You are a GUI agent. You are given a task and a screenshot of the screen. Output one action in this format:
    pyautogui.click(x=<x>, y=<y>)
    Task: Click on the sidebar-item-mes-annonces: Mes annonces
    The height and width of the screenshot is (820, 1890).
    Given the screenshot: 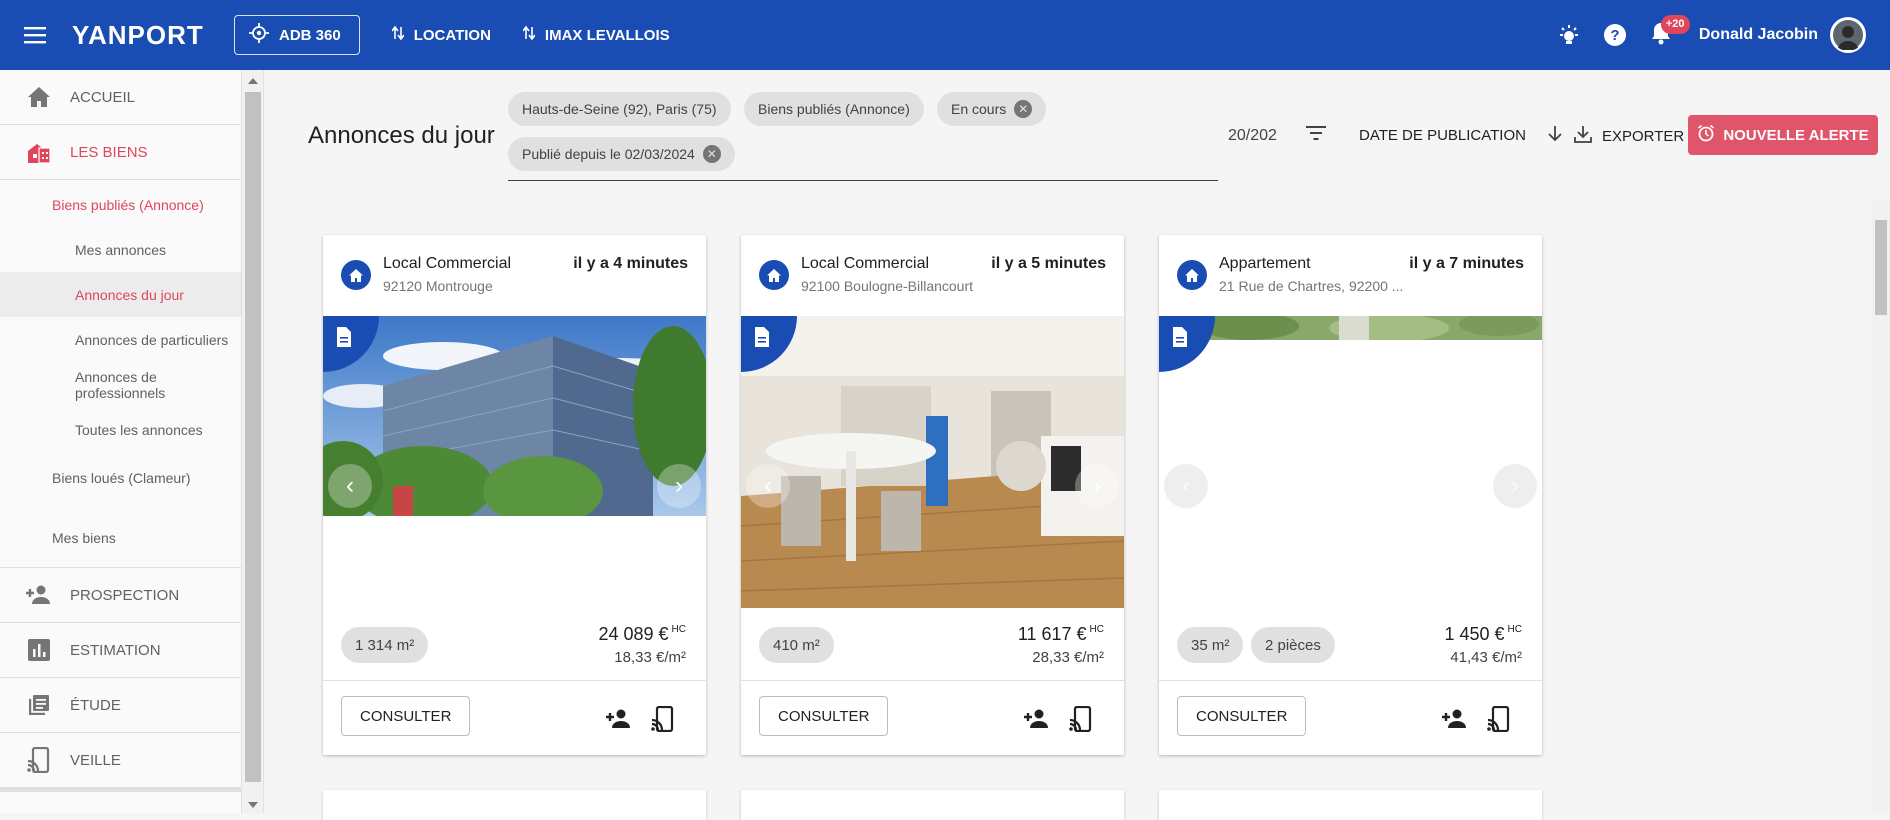 What is the action you would take?
    pyautogui.click(x=121, y=249)
    